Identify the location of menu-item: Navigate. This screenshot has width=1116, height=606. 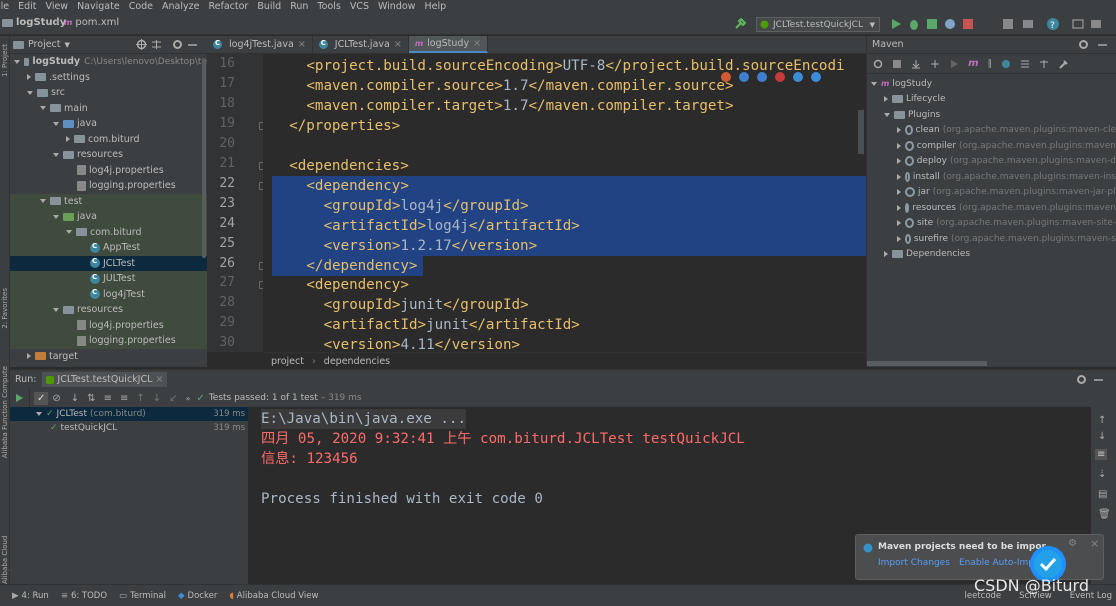
(98, 6).